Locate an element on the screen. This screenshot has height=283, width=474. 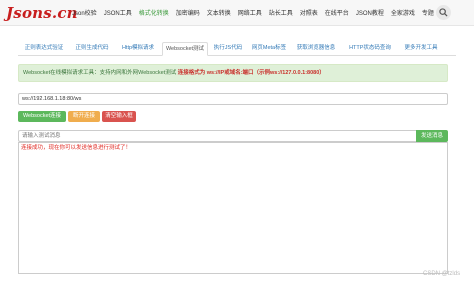
nav-item-topics: 专题 is located at coordinates (428, 14).